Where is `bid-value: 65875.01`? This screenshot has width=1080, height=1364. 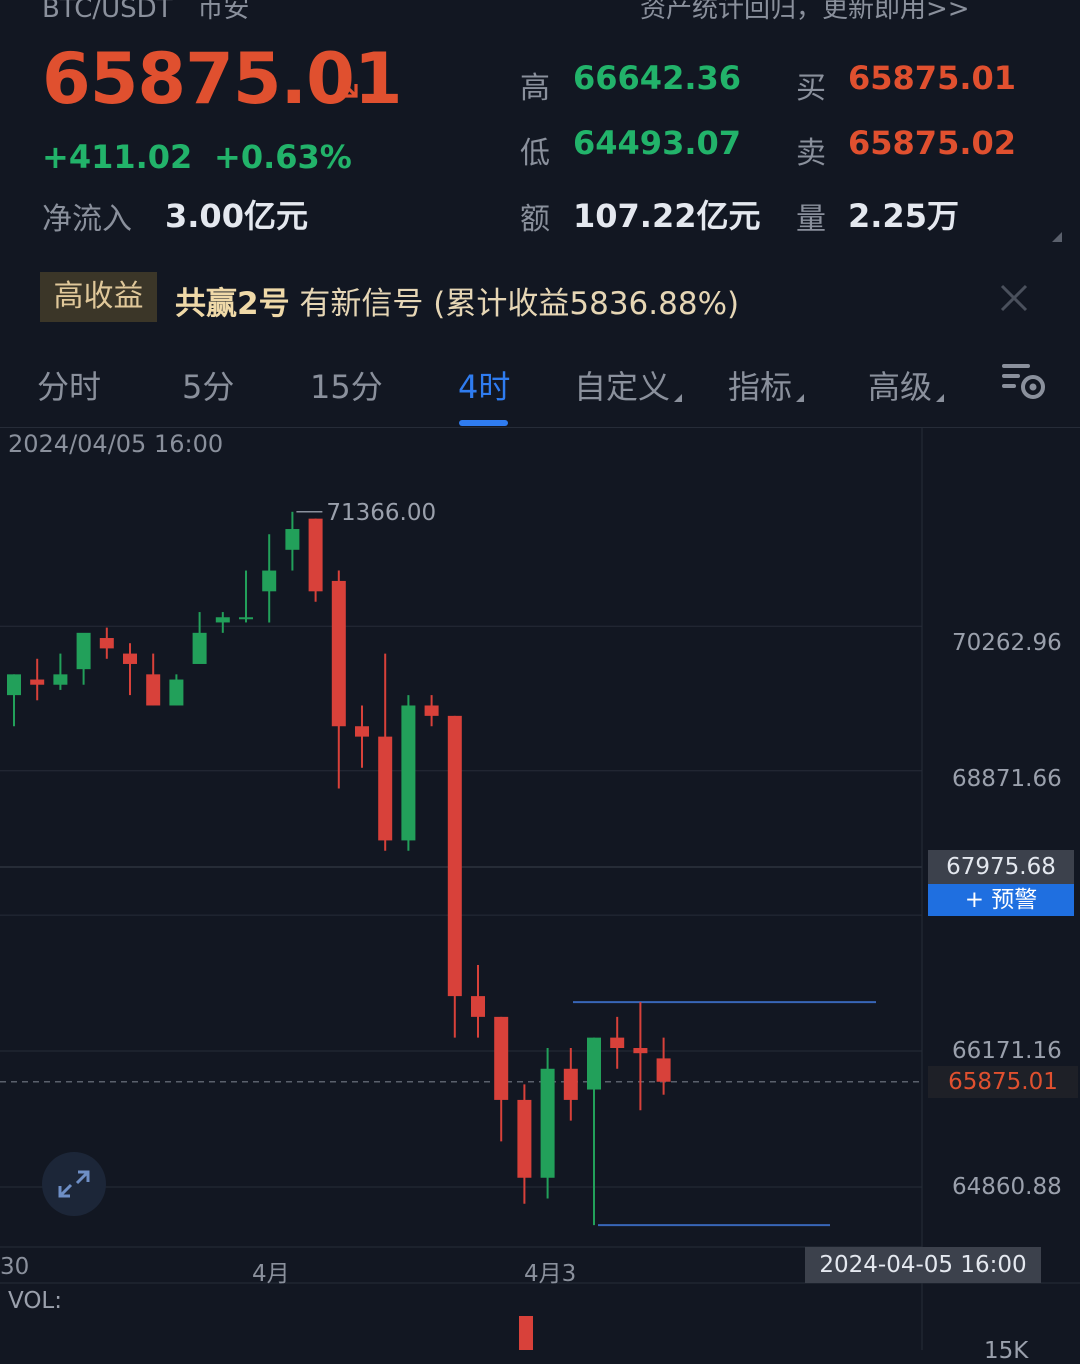
bid-value: 65875.01 is located at coordinates (932, 78).